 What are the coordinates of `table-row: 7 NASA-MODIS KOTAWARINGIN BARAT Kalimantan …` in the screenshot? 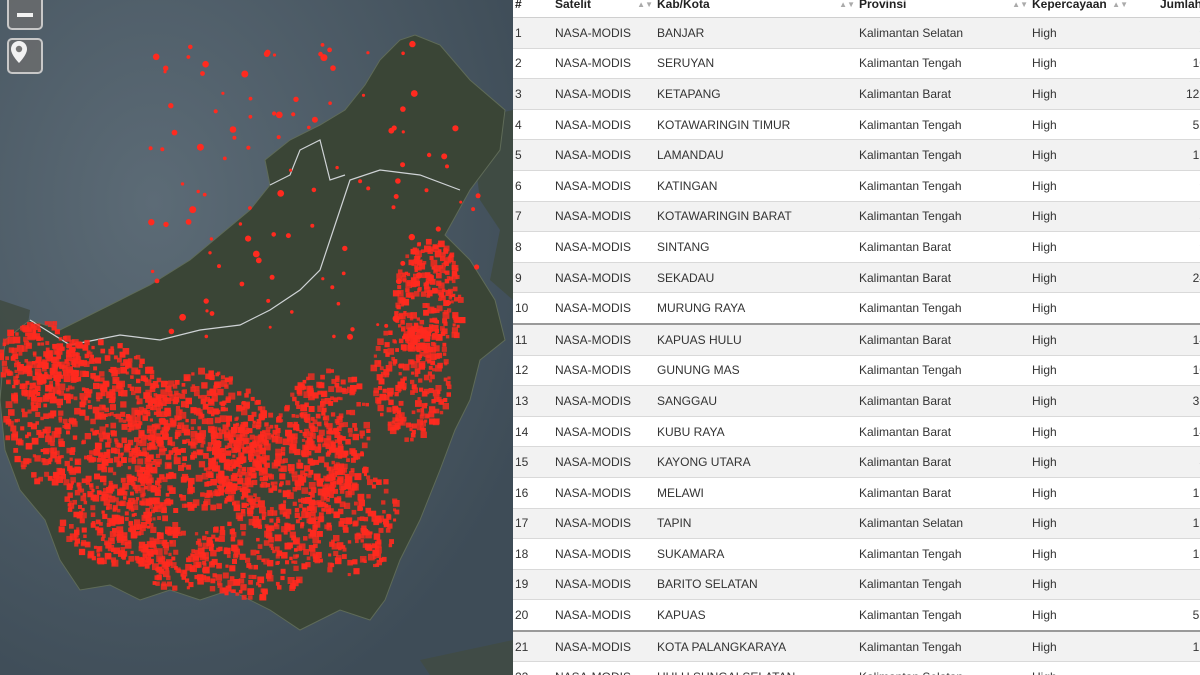 It's located at (856, 217).